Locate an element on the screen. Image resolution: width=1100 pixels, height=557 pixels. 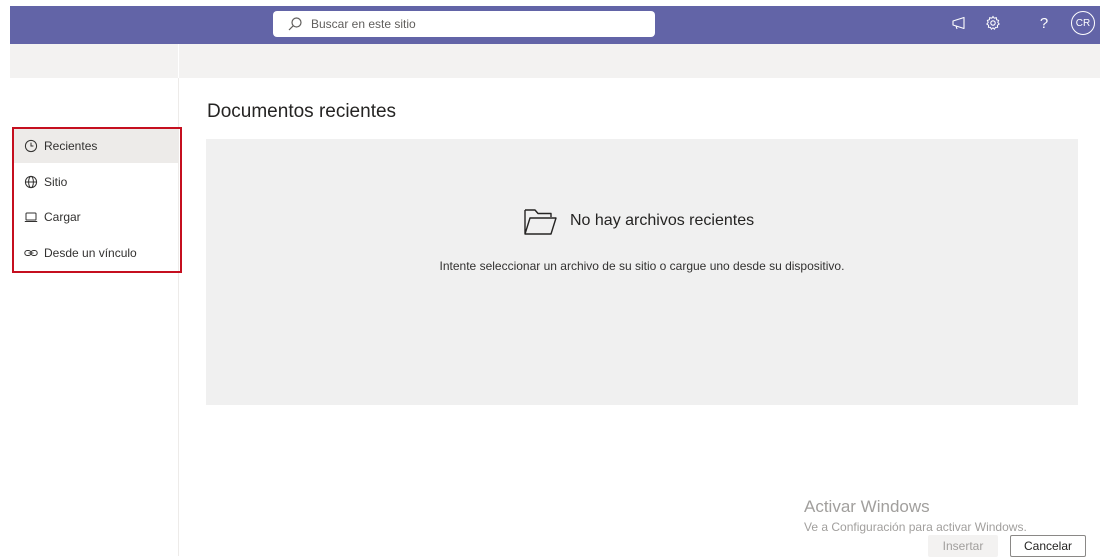
help-glyph: ? is located at coordinates (1044, 23).